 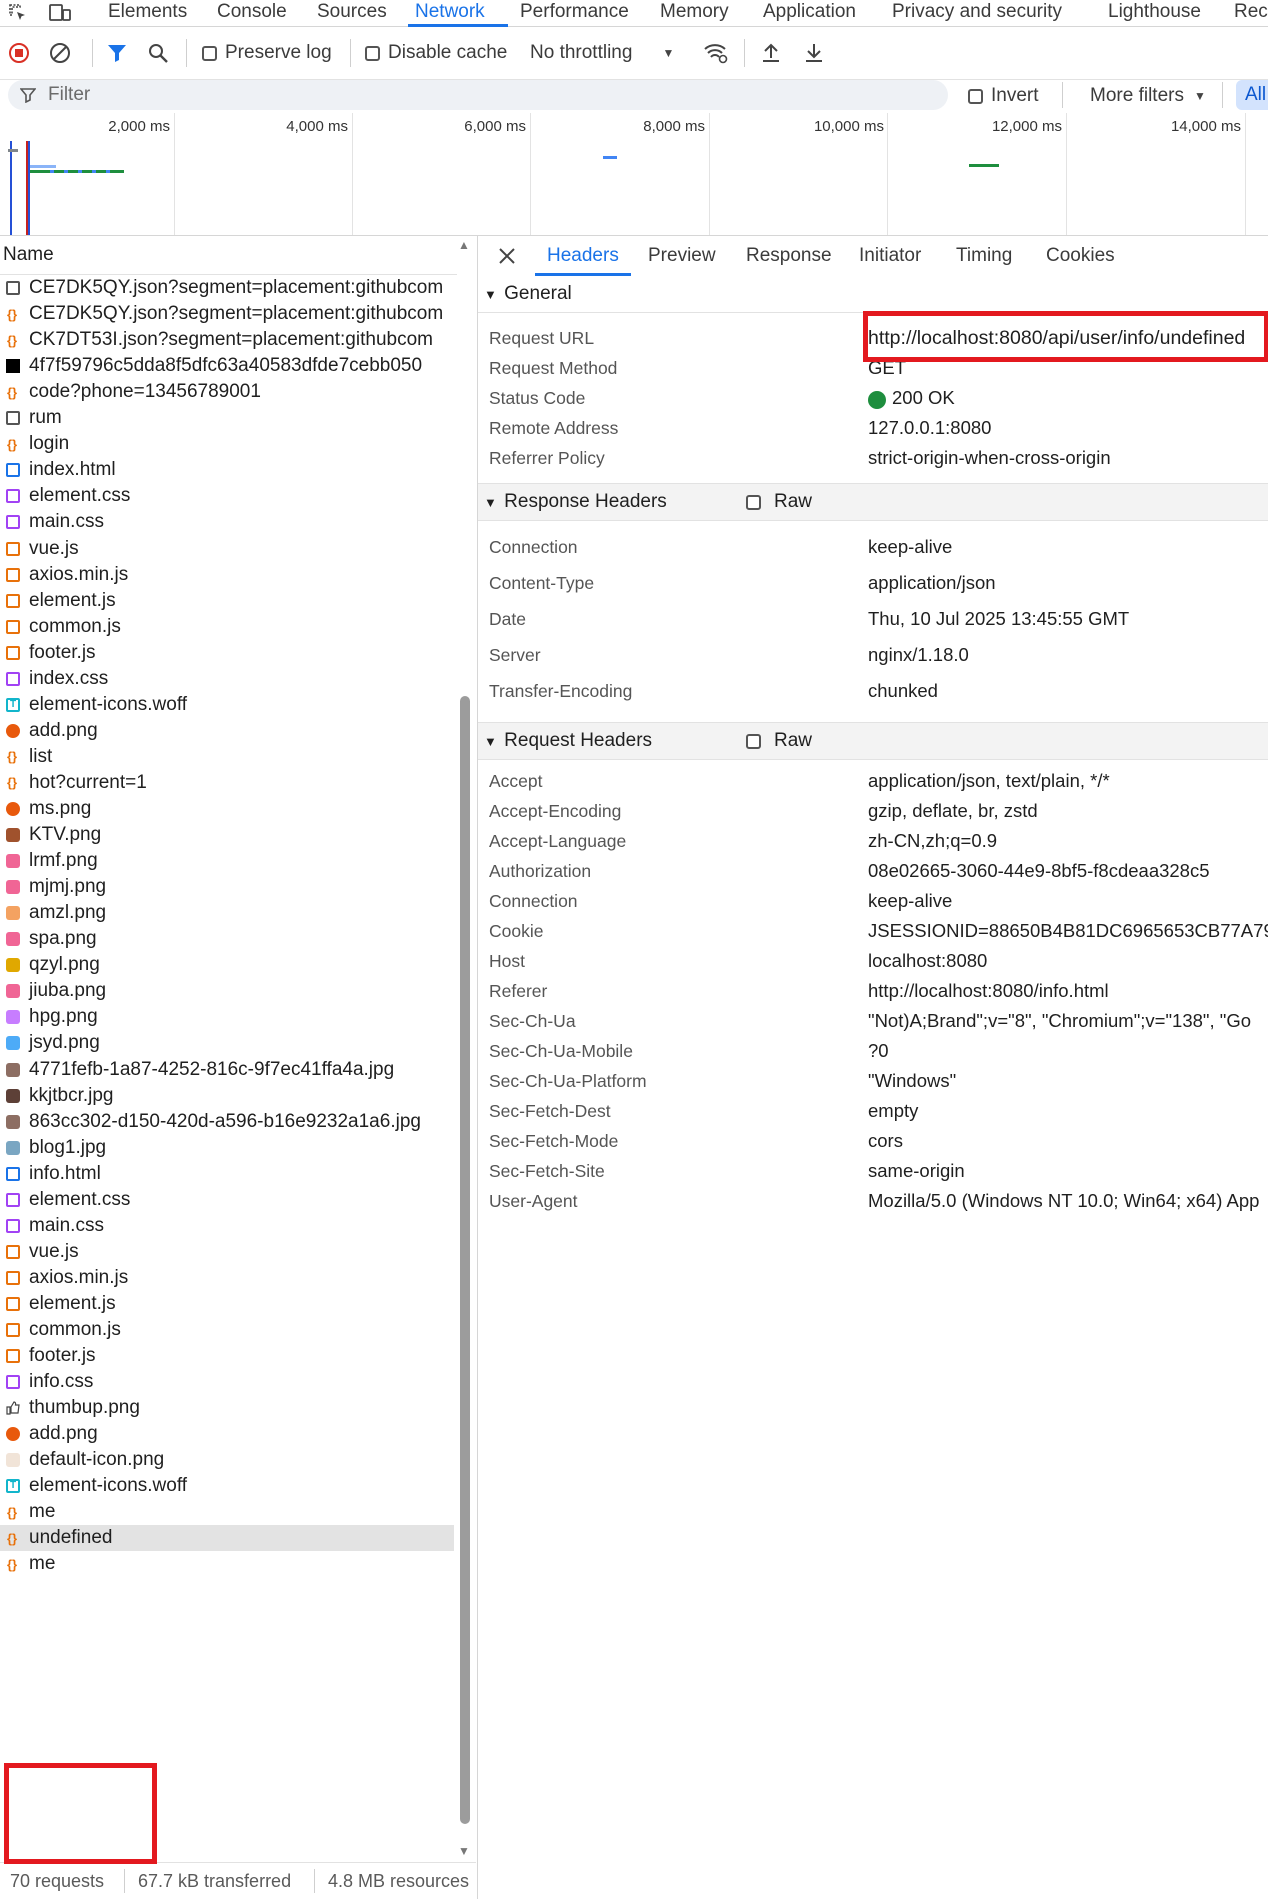 What do you see at coordinates (753, 741) in the screenshot?
I see `request-raw-checkbox` at bounding box center [753, 741].